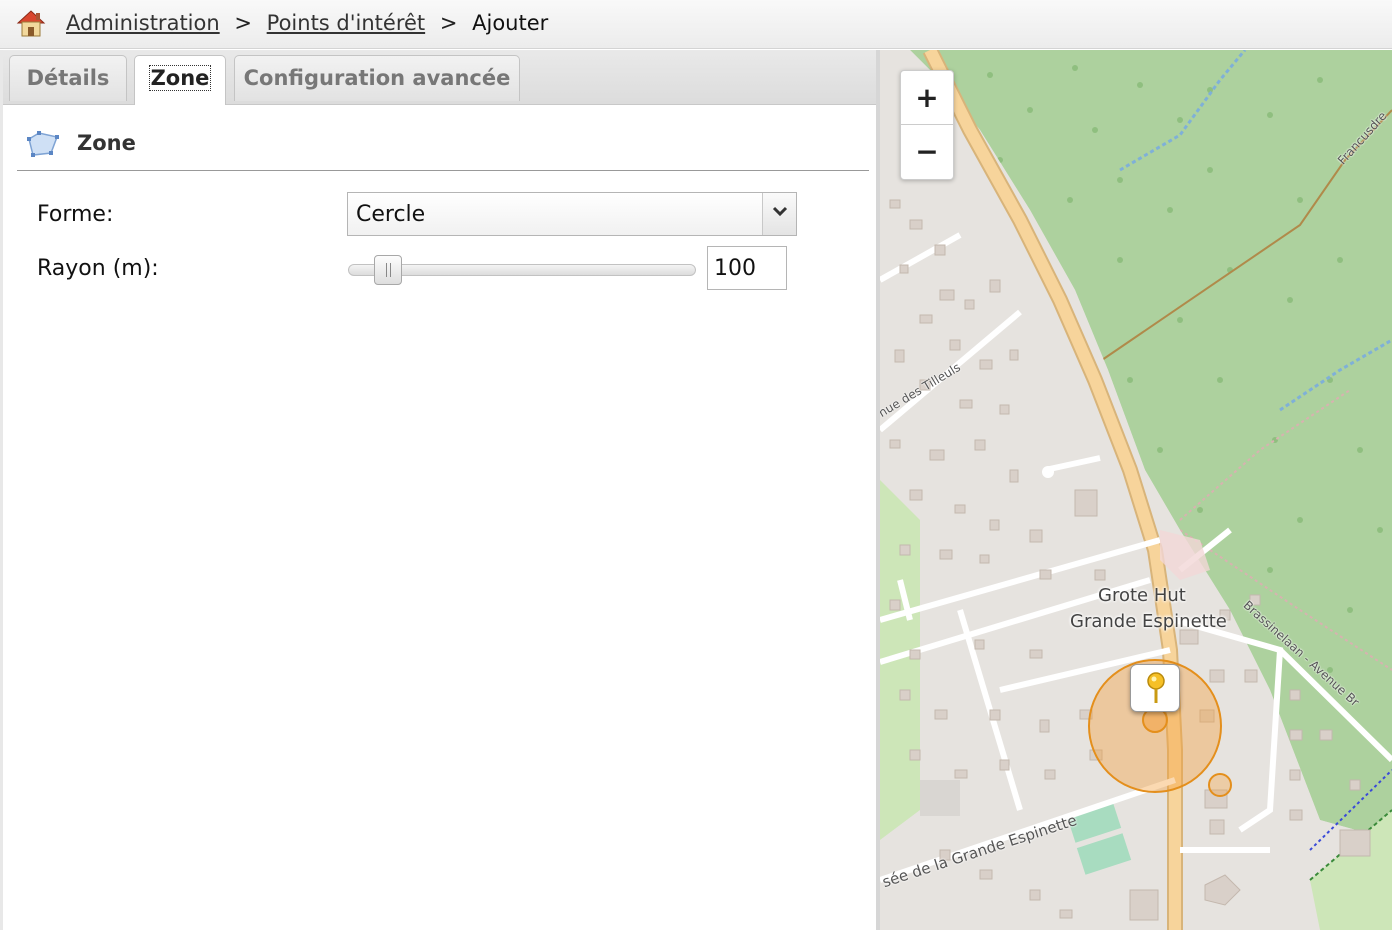  I want to click on tab-strip: Détails Zone Configuration avancée, so click(440, 77).